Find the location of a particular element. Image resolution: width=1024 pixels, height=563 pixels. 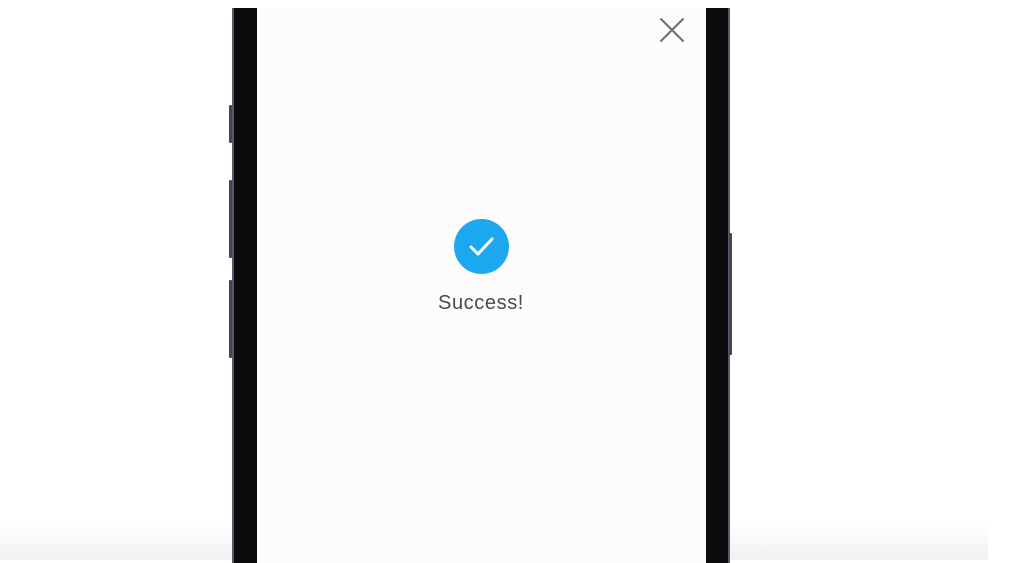

close-icon is located at coordinates (672, 30).